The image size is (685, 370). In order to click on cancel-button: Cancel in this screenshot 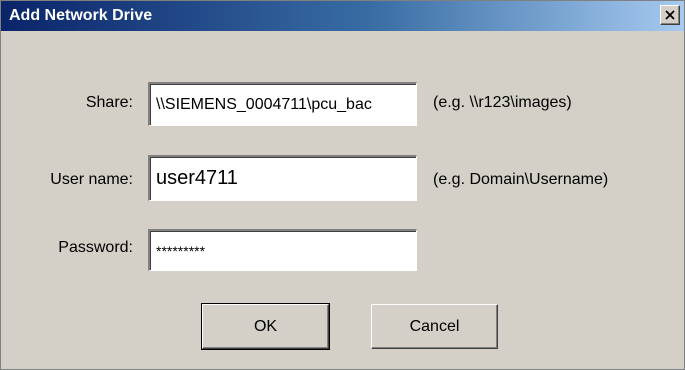, I will do `click(434, 326)`.